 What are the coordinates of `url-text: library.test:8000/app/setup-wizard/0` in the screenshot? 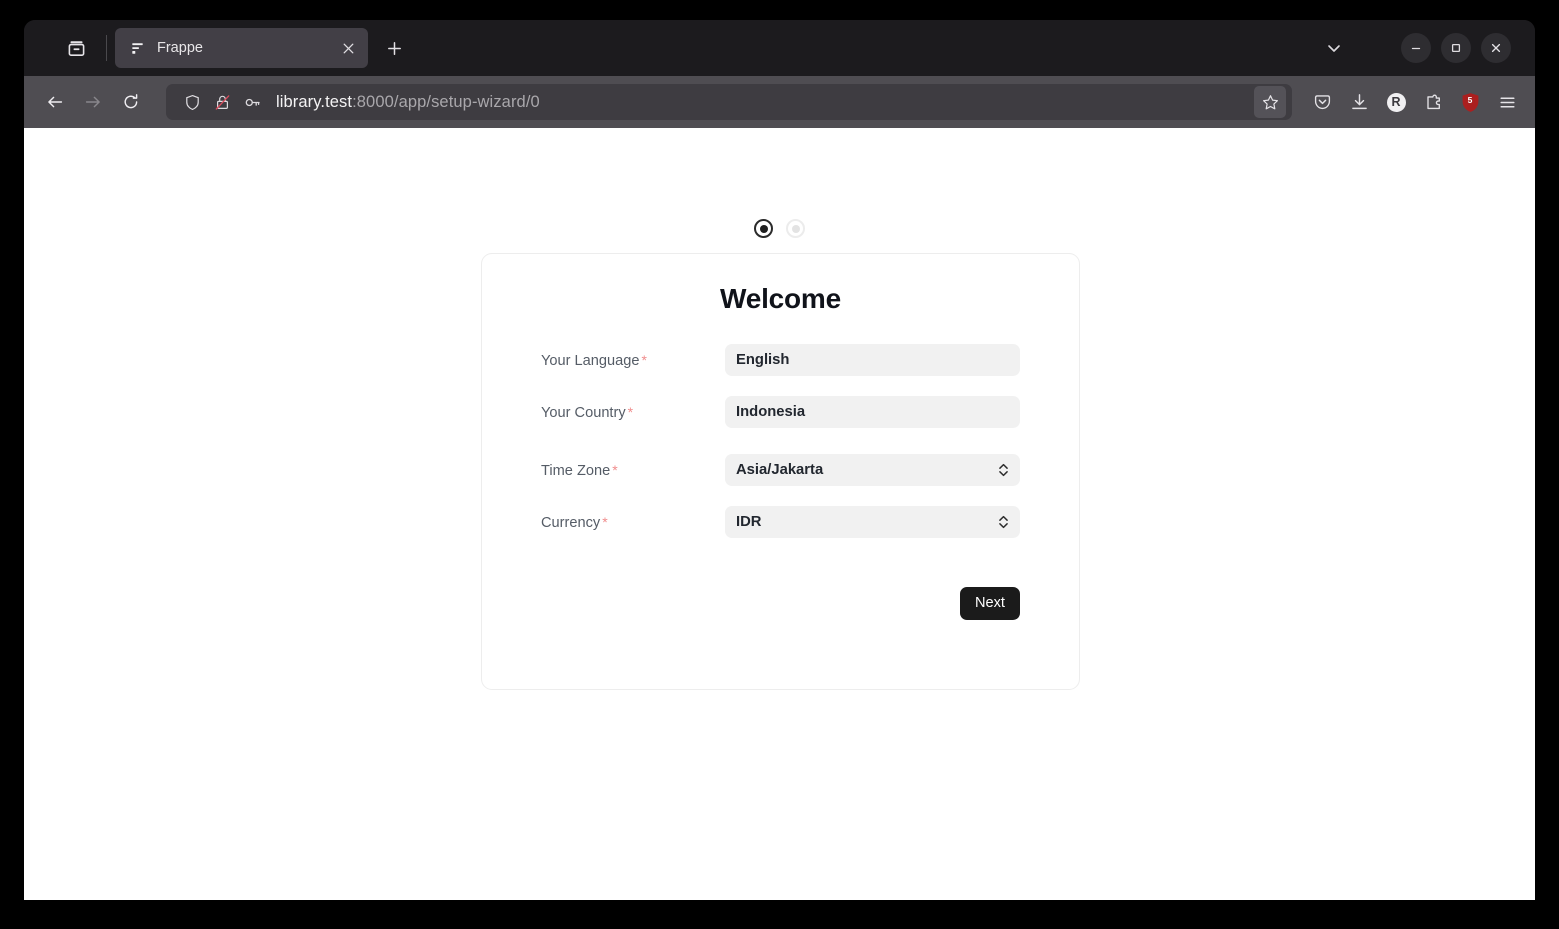 It's located at (764, 102).